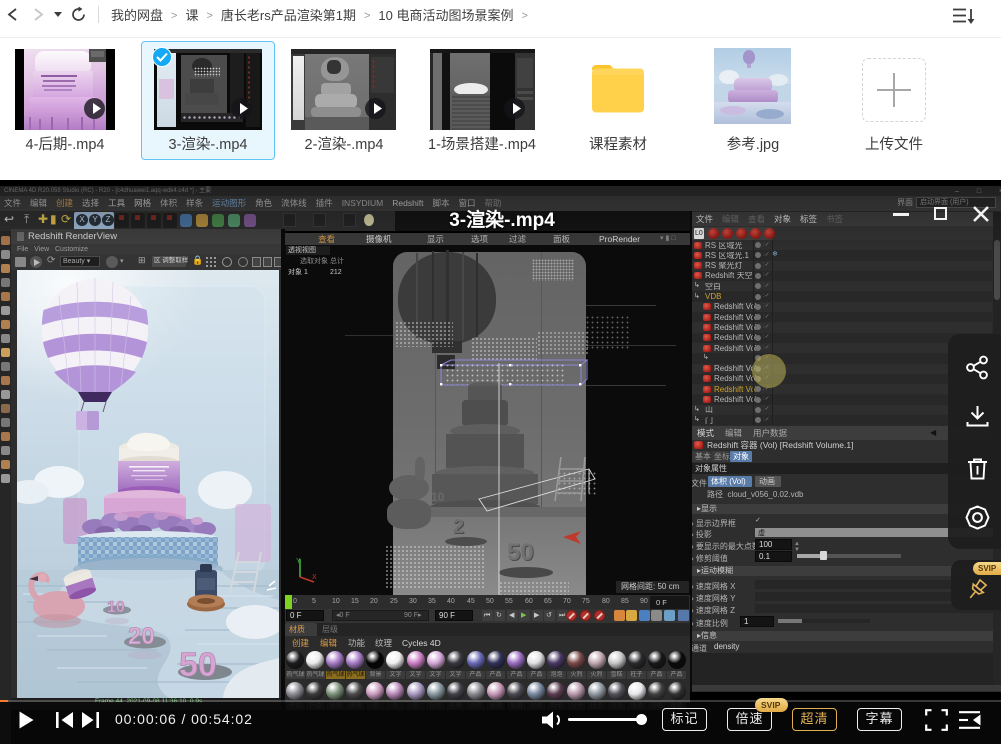 The height and width of the screenshot is (744, 1001). I want to click on svg-text: Y, so click(298, 561).